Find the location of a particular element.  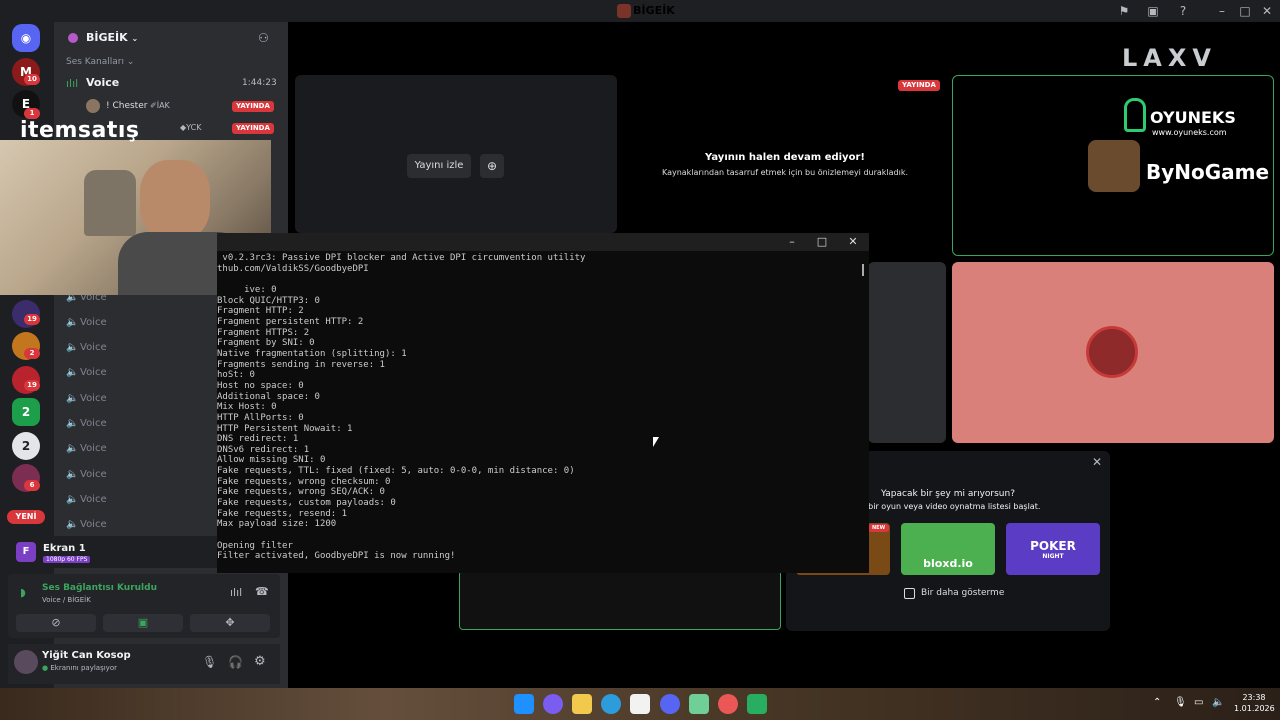

console-maximize-button: □ is located at coordinates (822, 242).